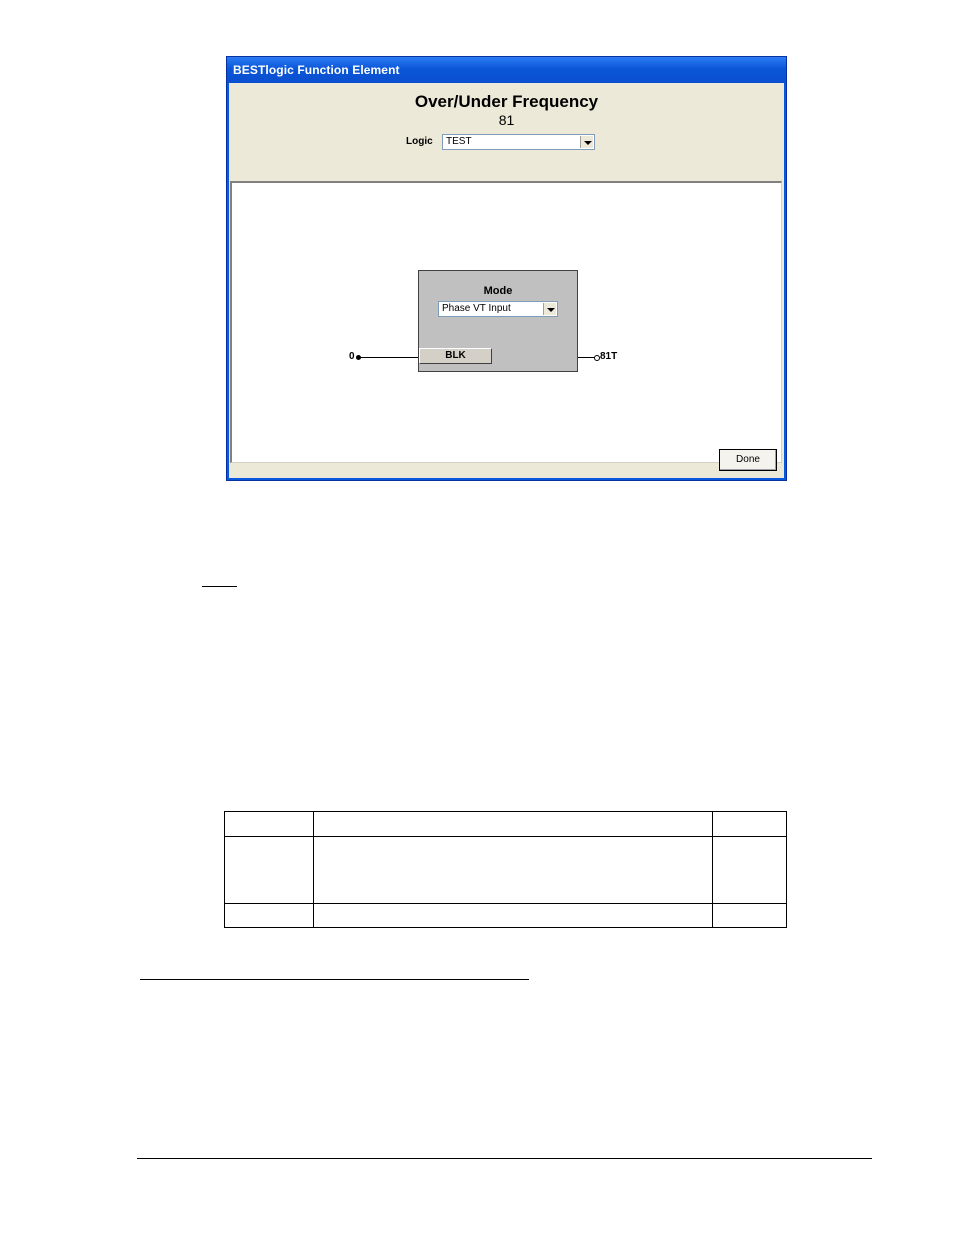 The width and height of the screenshot is (954, 1235). What do you see at coordinates (506, 70) in the screenshot?
I see `title-bar: BESTlogic Function Element` at bounding box center [506, 70].